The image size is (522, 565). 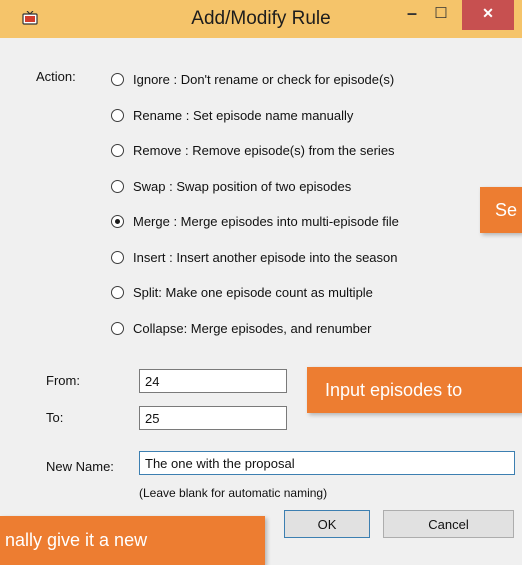 What do you see at coordinates (327, 524) in the screenshot?
I see `ok-button: OK` at bounding box center [327, 524].